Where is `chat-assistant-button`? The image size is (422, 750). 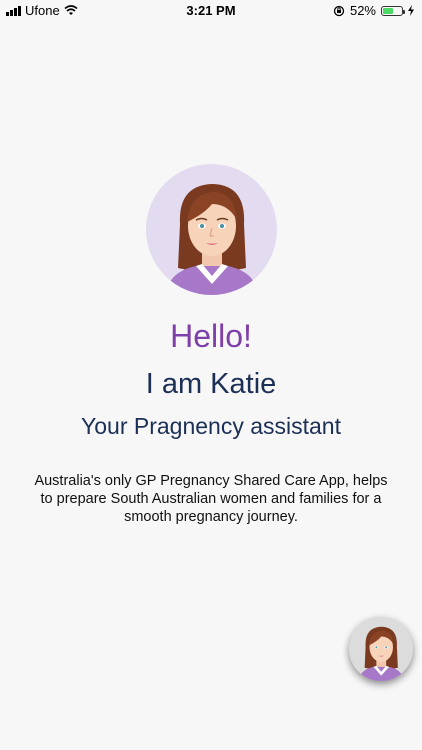 chat-assistant-button is located at coordinates (381, 649).